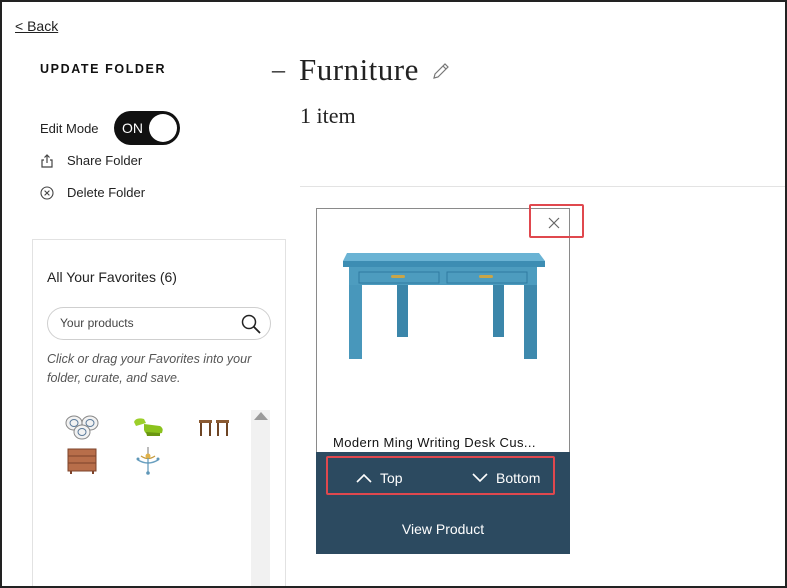  I want to click on page-title-row: – Furniture, so click(361, 70).